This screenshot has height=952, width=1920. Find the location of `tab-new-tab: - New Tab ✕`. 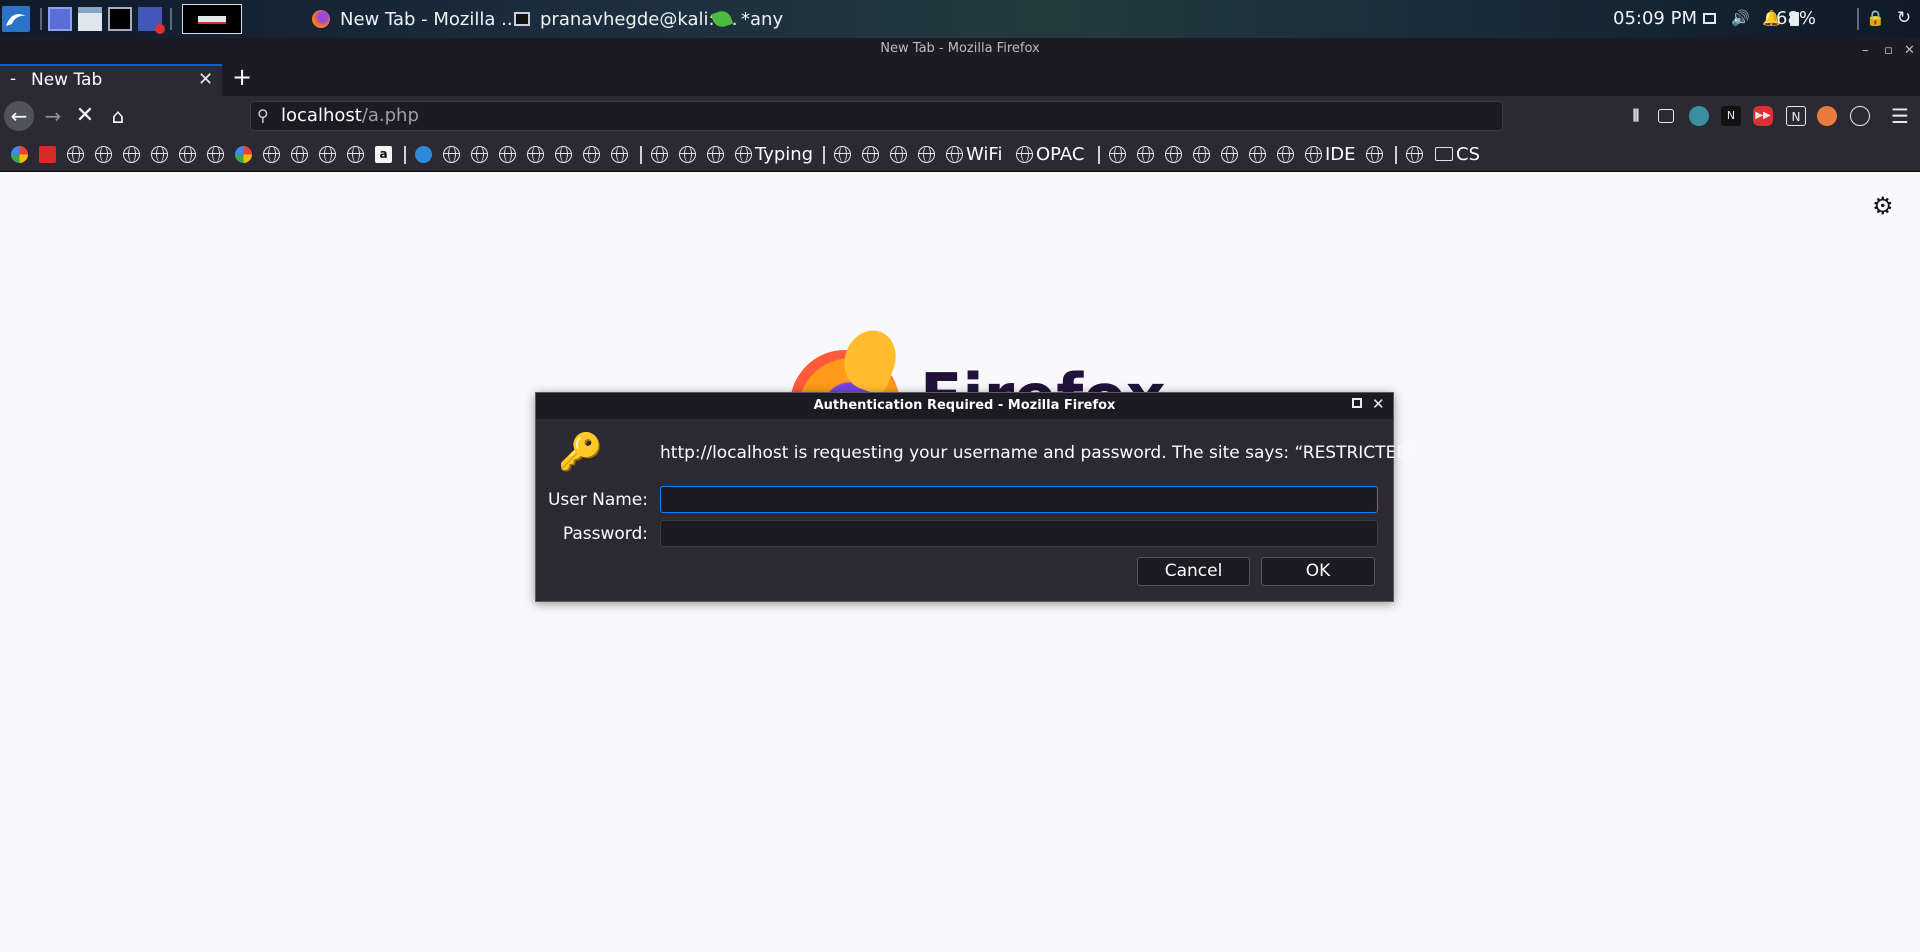

tab-new-tab: - New Tab ✕ is located at coordinates (111, 80).